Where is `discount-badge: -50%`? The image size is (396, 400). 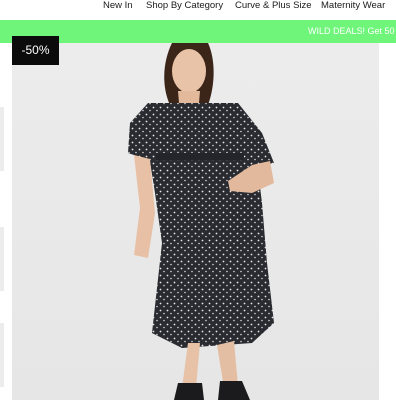 discount-badge: -50% is located at coordinates (35, 50).